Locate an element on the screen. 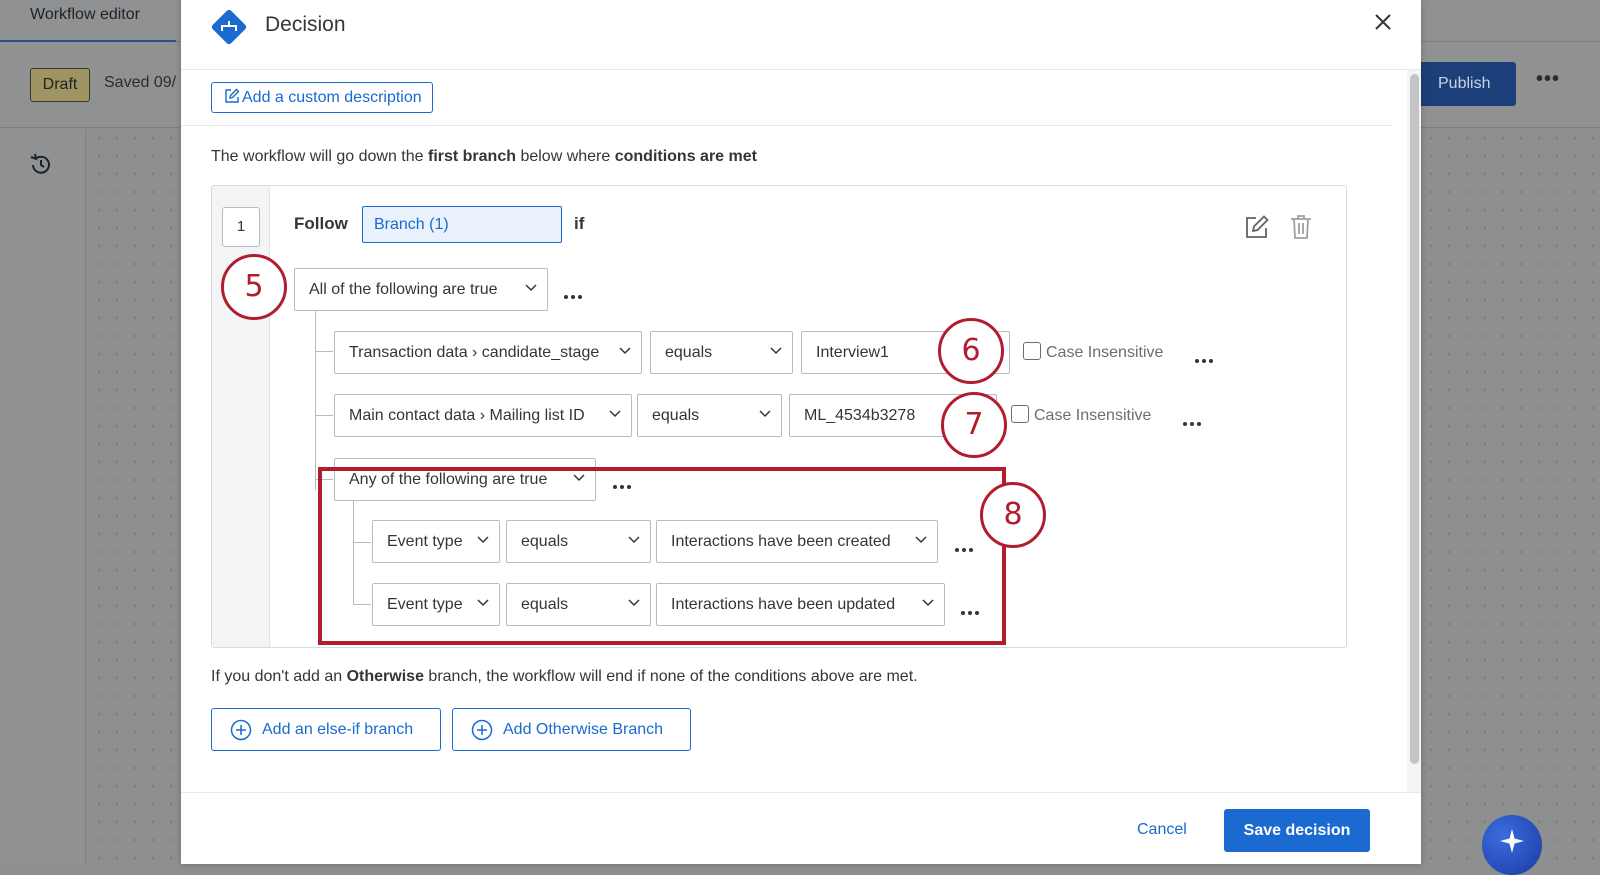 The image size is (1600, 875). edit-icon is located at coordinates (232, 95).